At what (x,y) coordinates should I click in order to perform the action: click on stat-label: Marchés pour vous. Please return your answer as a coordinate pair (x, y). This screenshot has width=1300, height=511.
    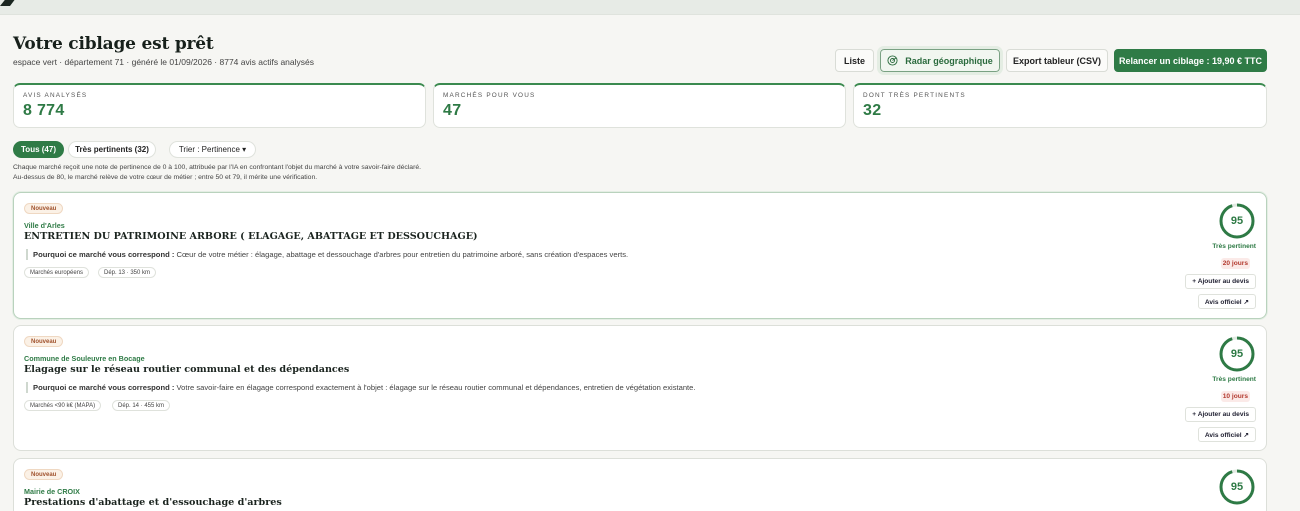
    Looking at the image, I should click on (489, 95).